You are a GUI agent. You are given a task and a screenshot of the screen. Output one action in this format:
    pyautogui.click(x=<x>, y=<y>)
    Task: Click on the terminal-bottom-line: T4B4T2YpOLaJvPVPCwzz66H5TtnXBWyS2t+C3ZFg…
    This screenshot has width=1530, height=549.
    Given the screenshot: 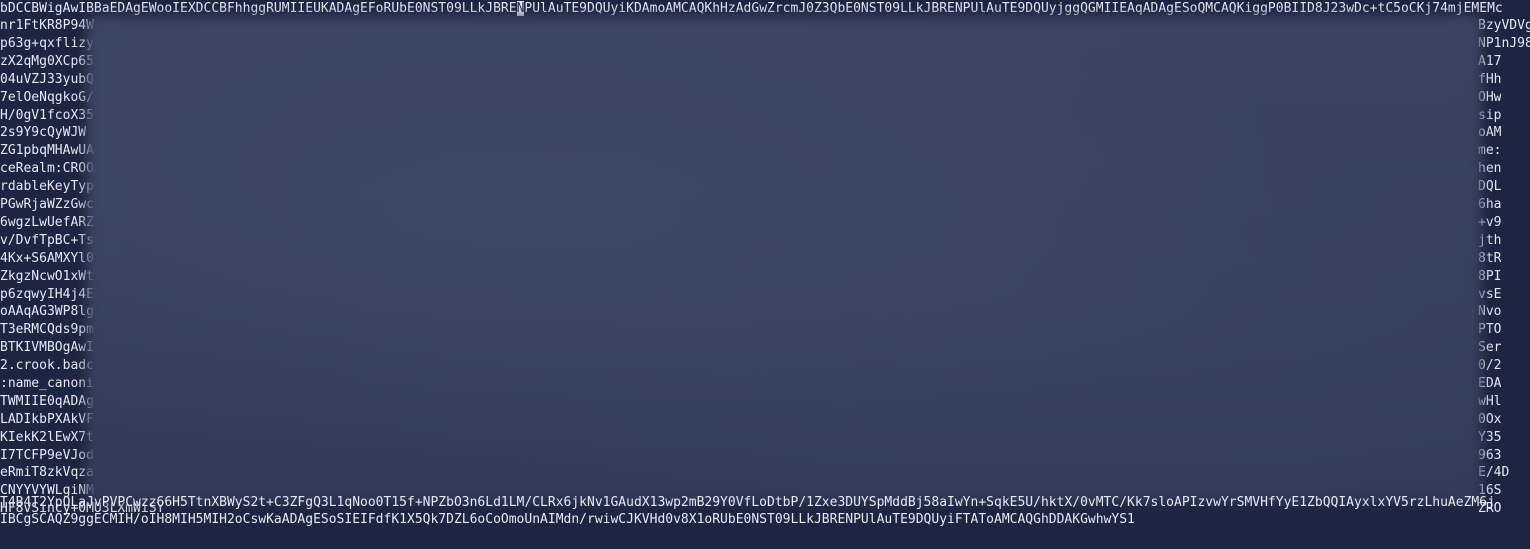 What is the action you would take?
    pyautogui.click(x=747, y=502)
    